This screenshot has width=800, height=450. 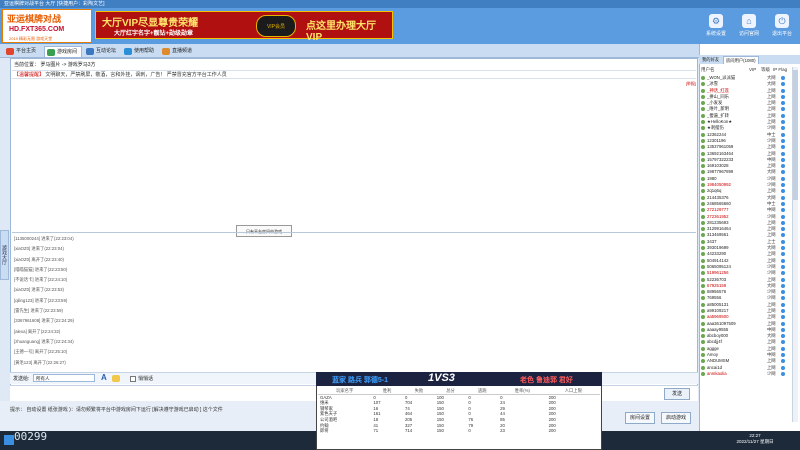 I want to click on splitter, so click(x=354, y=232).